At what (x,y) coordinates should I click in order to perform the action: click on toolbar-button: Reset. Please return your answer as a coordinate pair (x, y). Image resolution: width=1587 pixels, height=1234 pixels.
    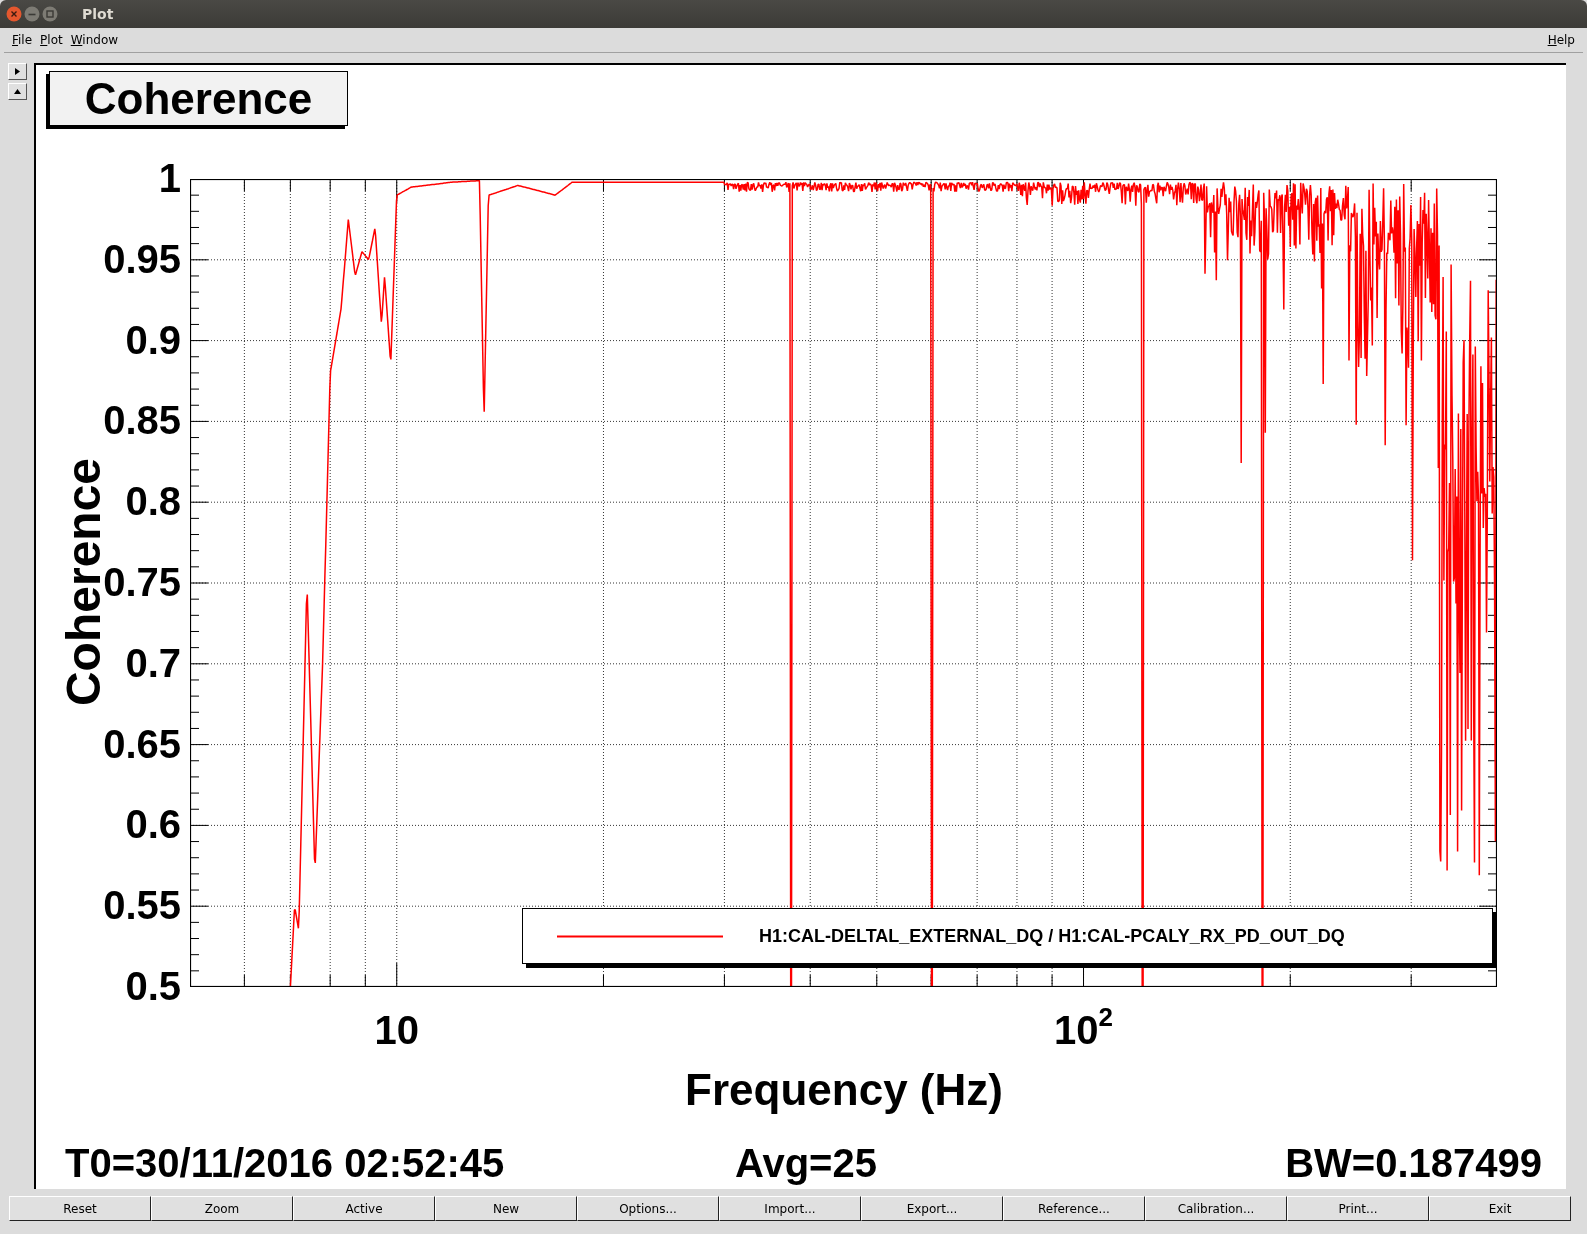
    Looking at the image, I should click on (80, 1208).